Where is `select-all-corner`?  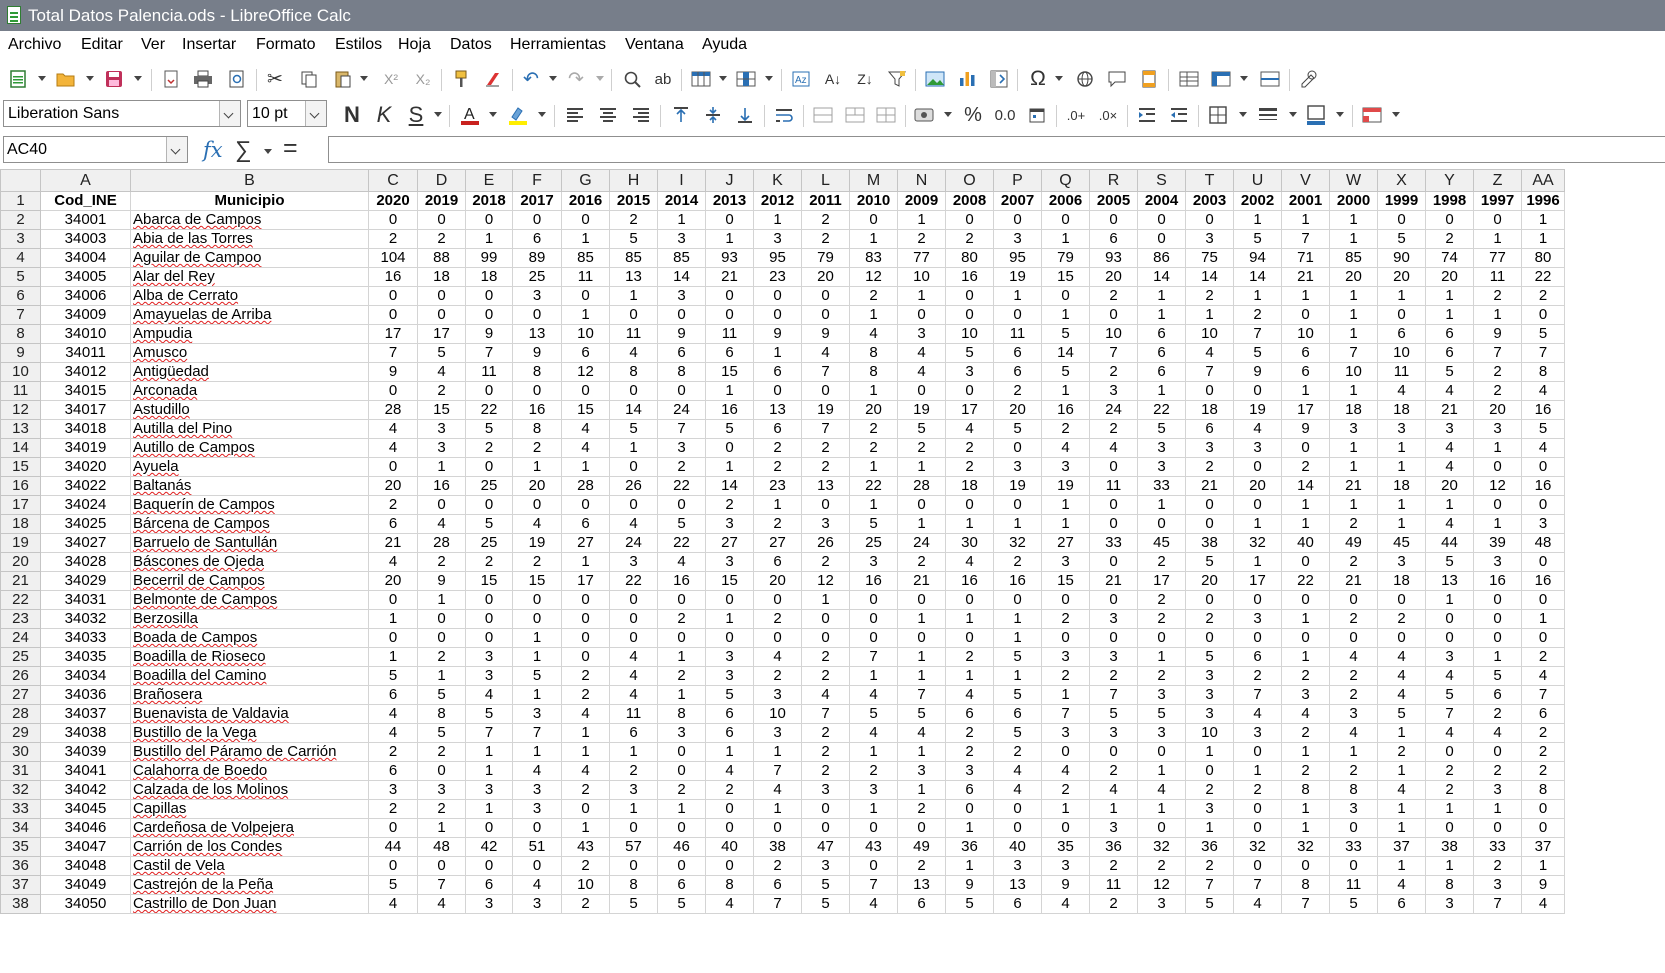 select-all-corner is located at coordinates (20, 180).